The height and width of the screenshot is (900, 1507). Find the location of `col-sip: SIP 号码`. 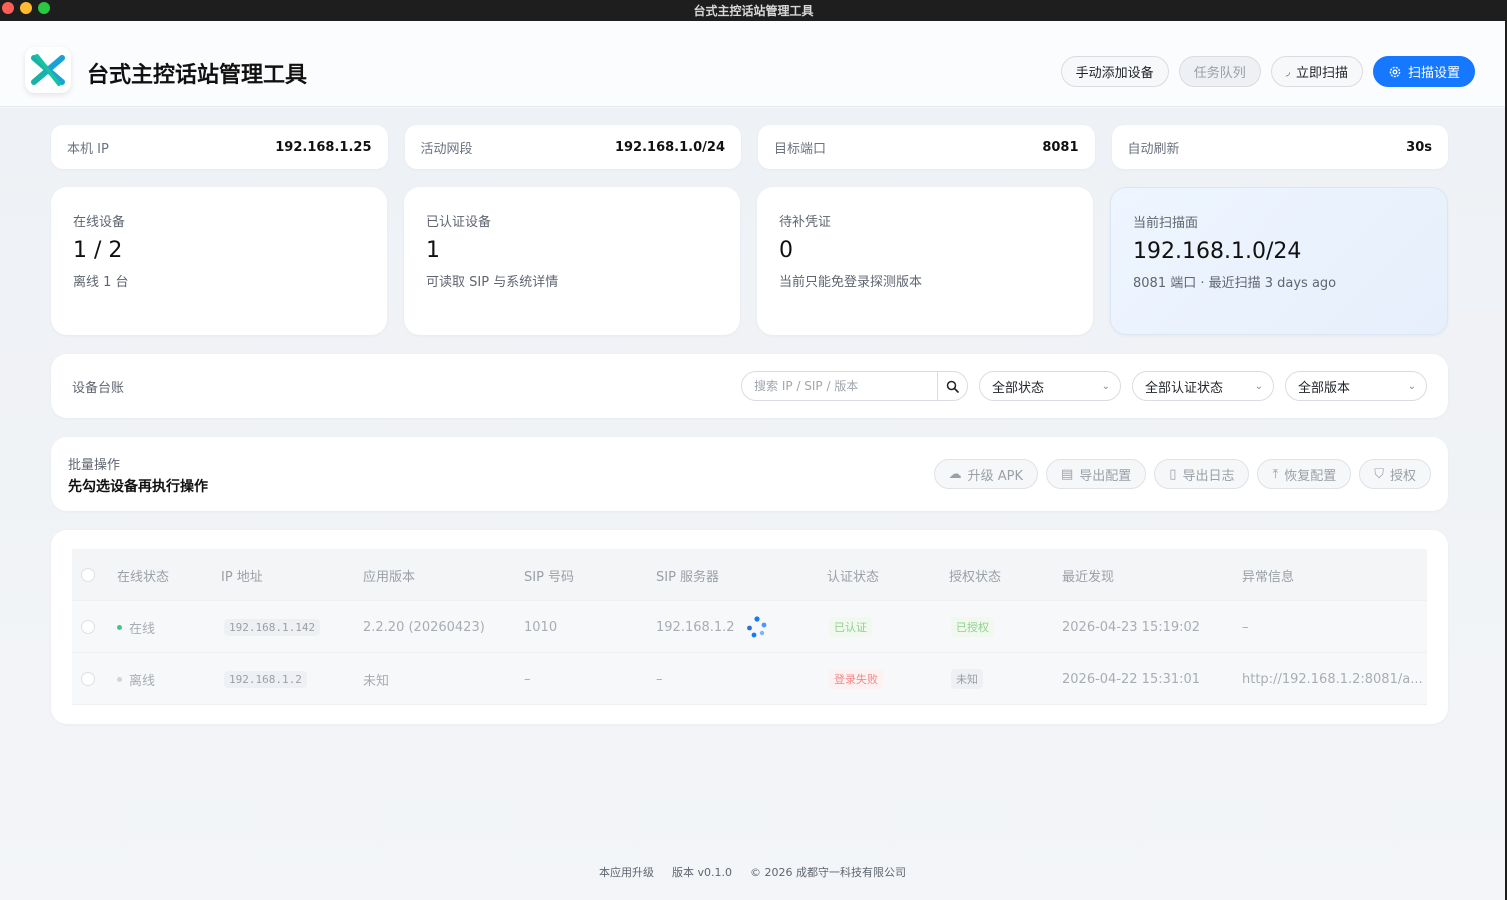

col-sip: SIP 号码 is located at coordinates (549, 577).